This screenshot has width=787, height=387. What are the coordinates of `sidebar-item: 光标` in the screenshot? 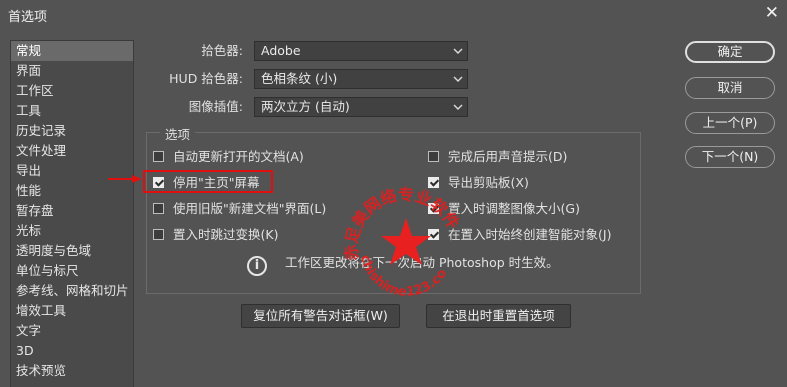 It's located at (72, 231).